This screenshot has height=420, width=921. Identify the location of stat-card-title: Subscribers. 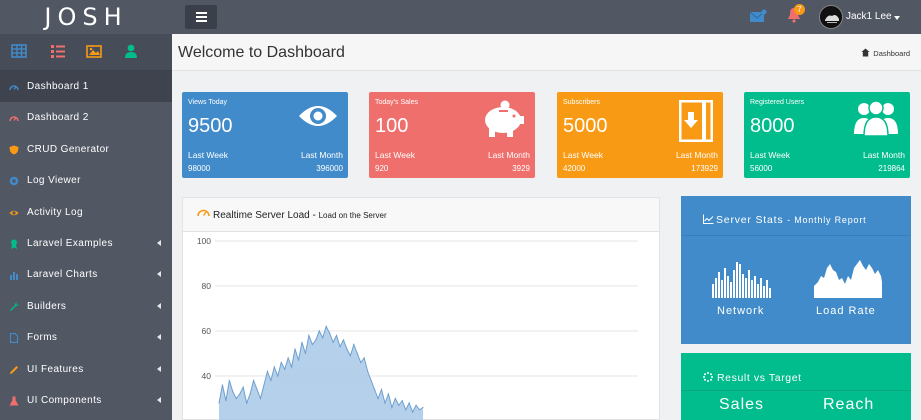
(581, 102).